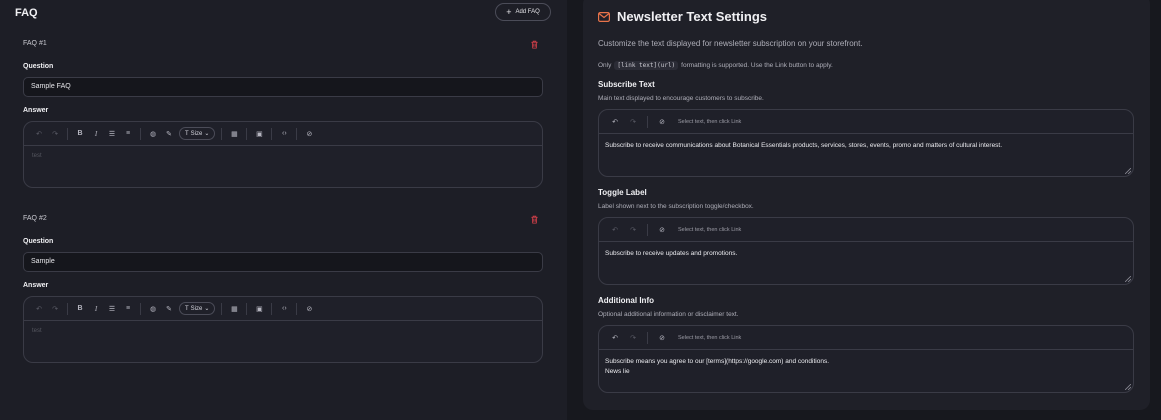 This screenshot has width=1161, height=420. Describe the element at coordinates (682, 16) in the screenshot. I see `newsletter-title: Newsletter Text Settings` at that location.